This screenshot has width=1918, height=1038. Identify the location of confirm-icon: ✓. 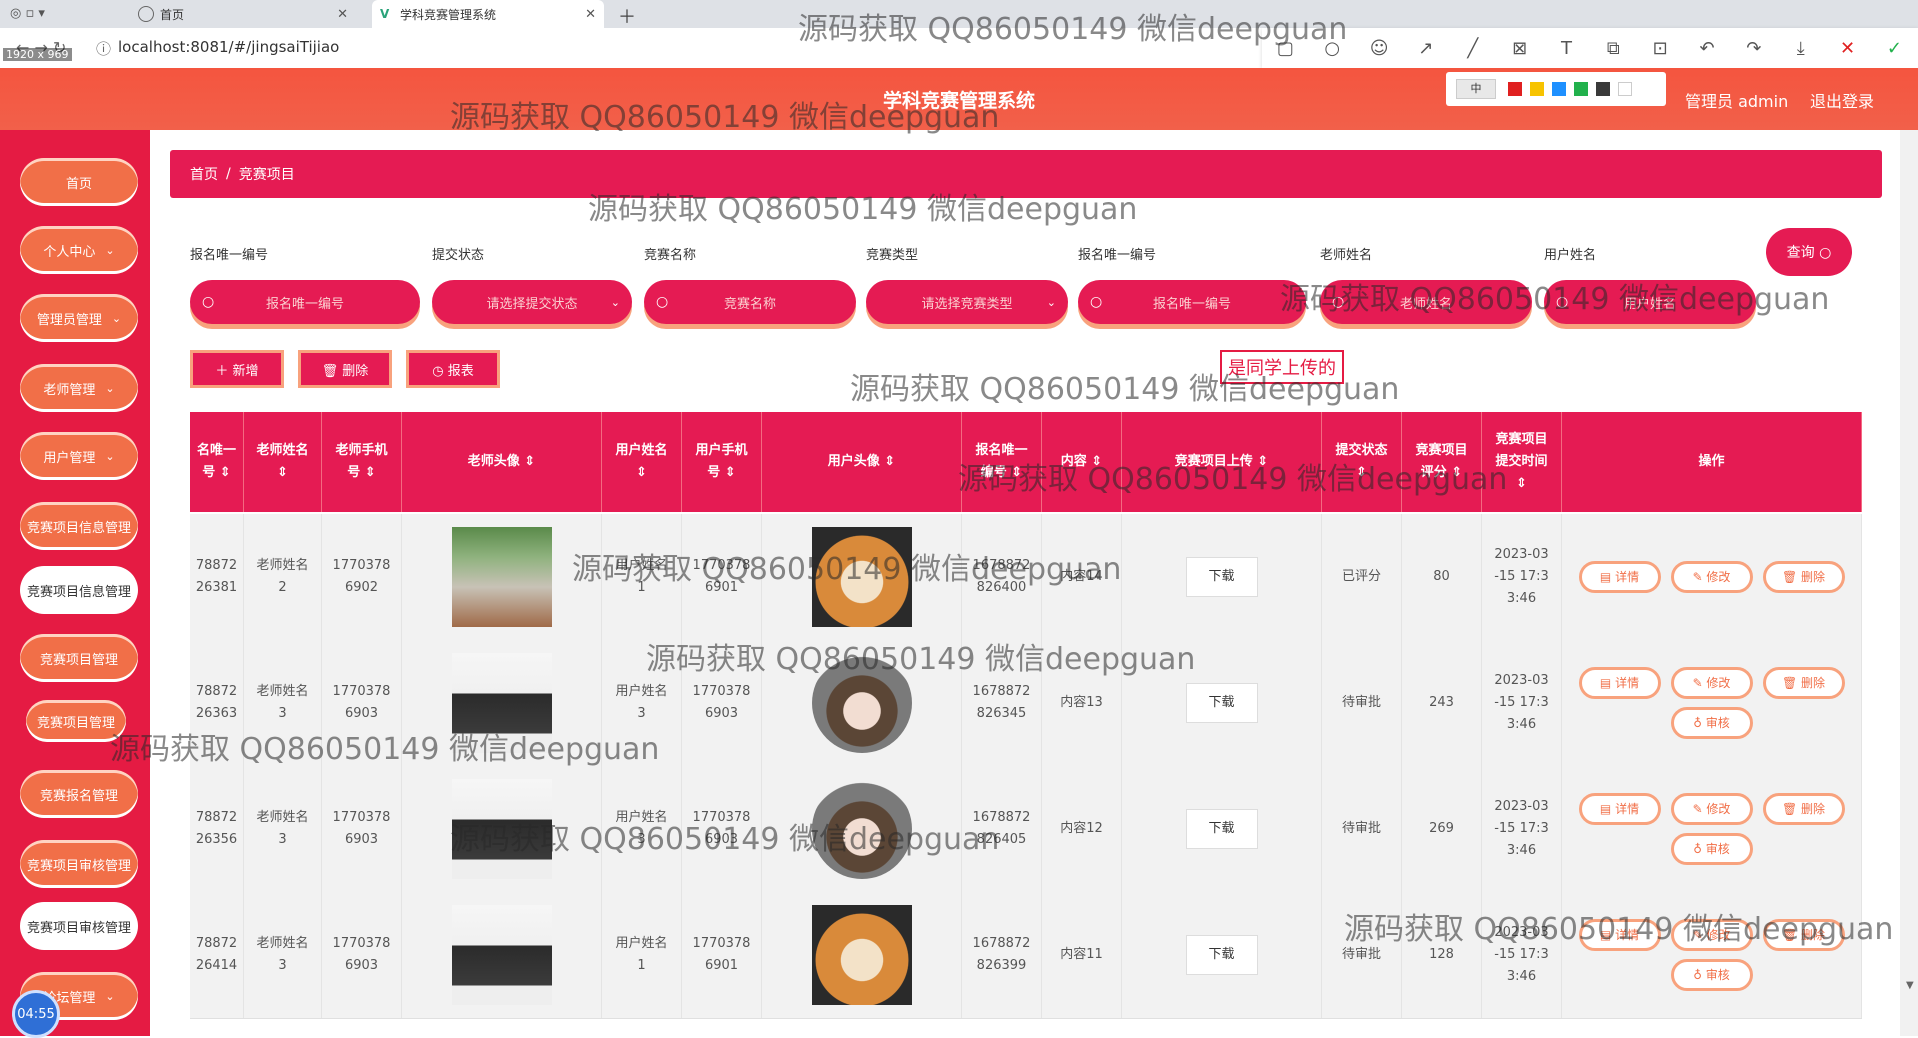
(1894, 48).